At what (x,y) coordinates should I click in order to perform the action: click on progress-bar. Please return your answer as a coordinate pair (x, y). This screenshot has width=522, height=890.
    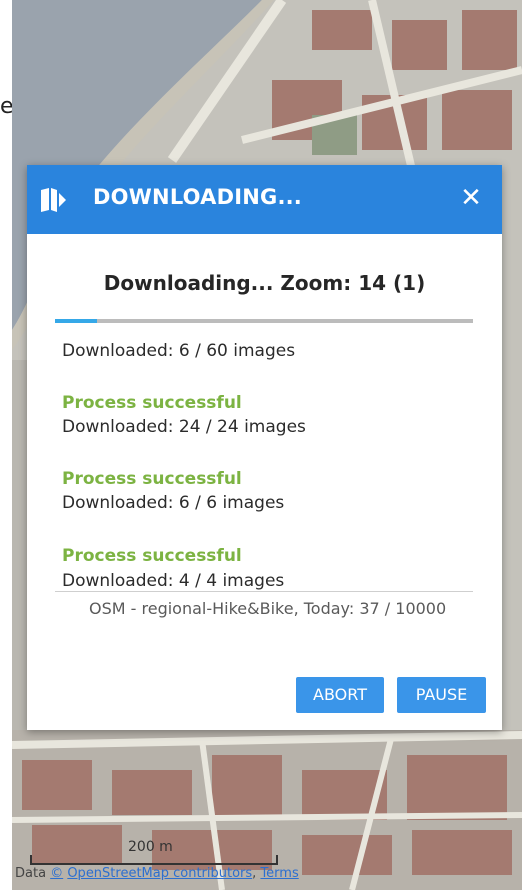
    Looking at the image, I should click on (264, 321).